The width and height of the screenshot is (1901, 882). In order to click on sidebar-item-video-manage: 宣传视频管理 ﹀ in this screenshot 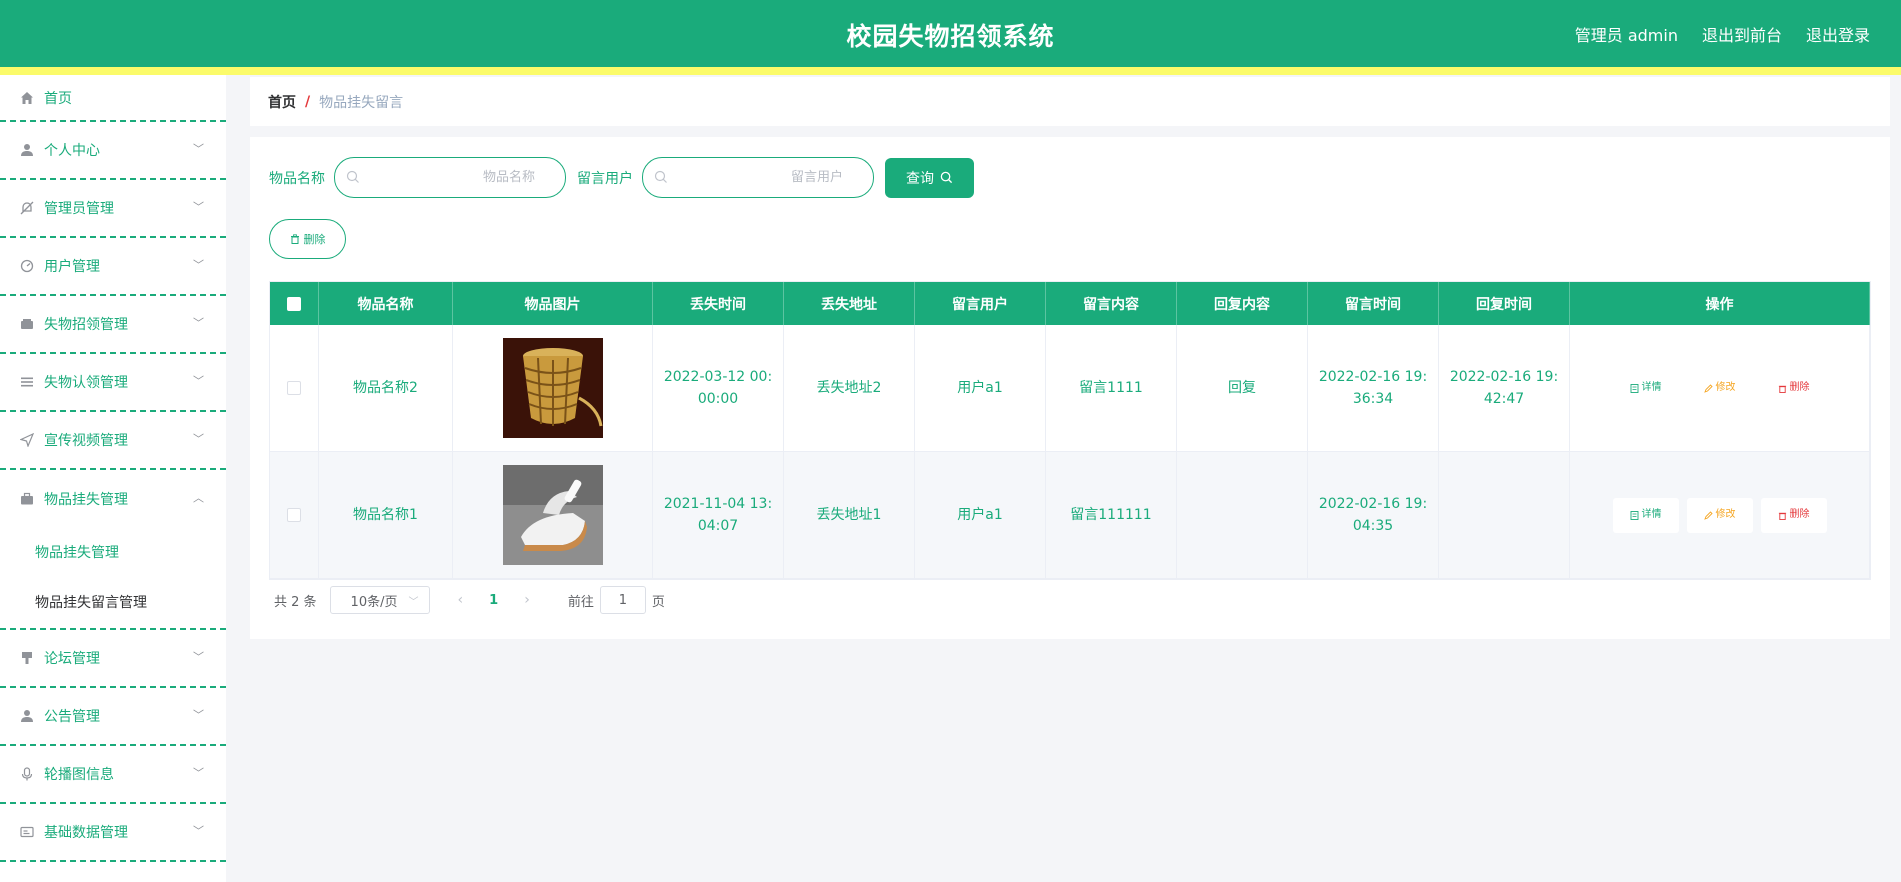, I will do `click(113, 441)`.